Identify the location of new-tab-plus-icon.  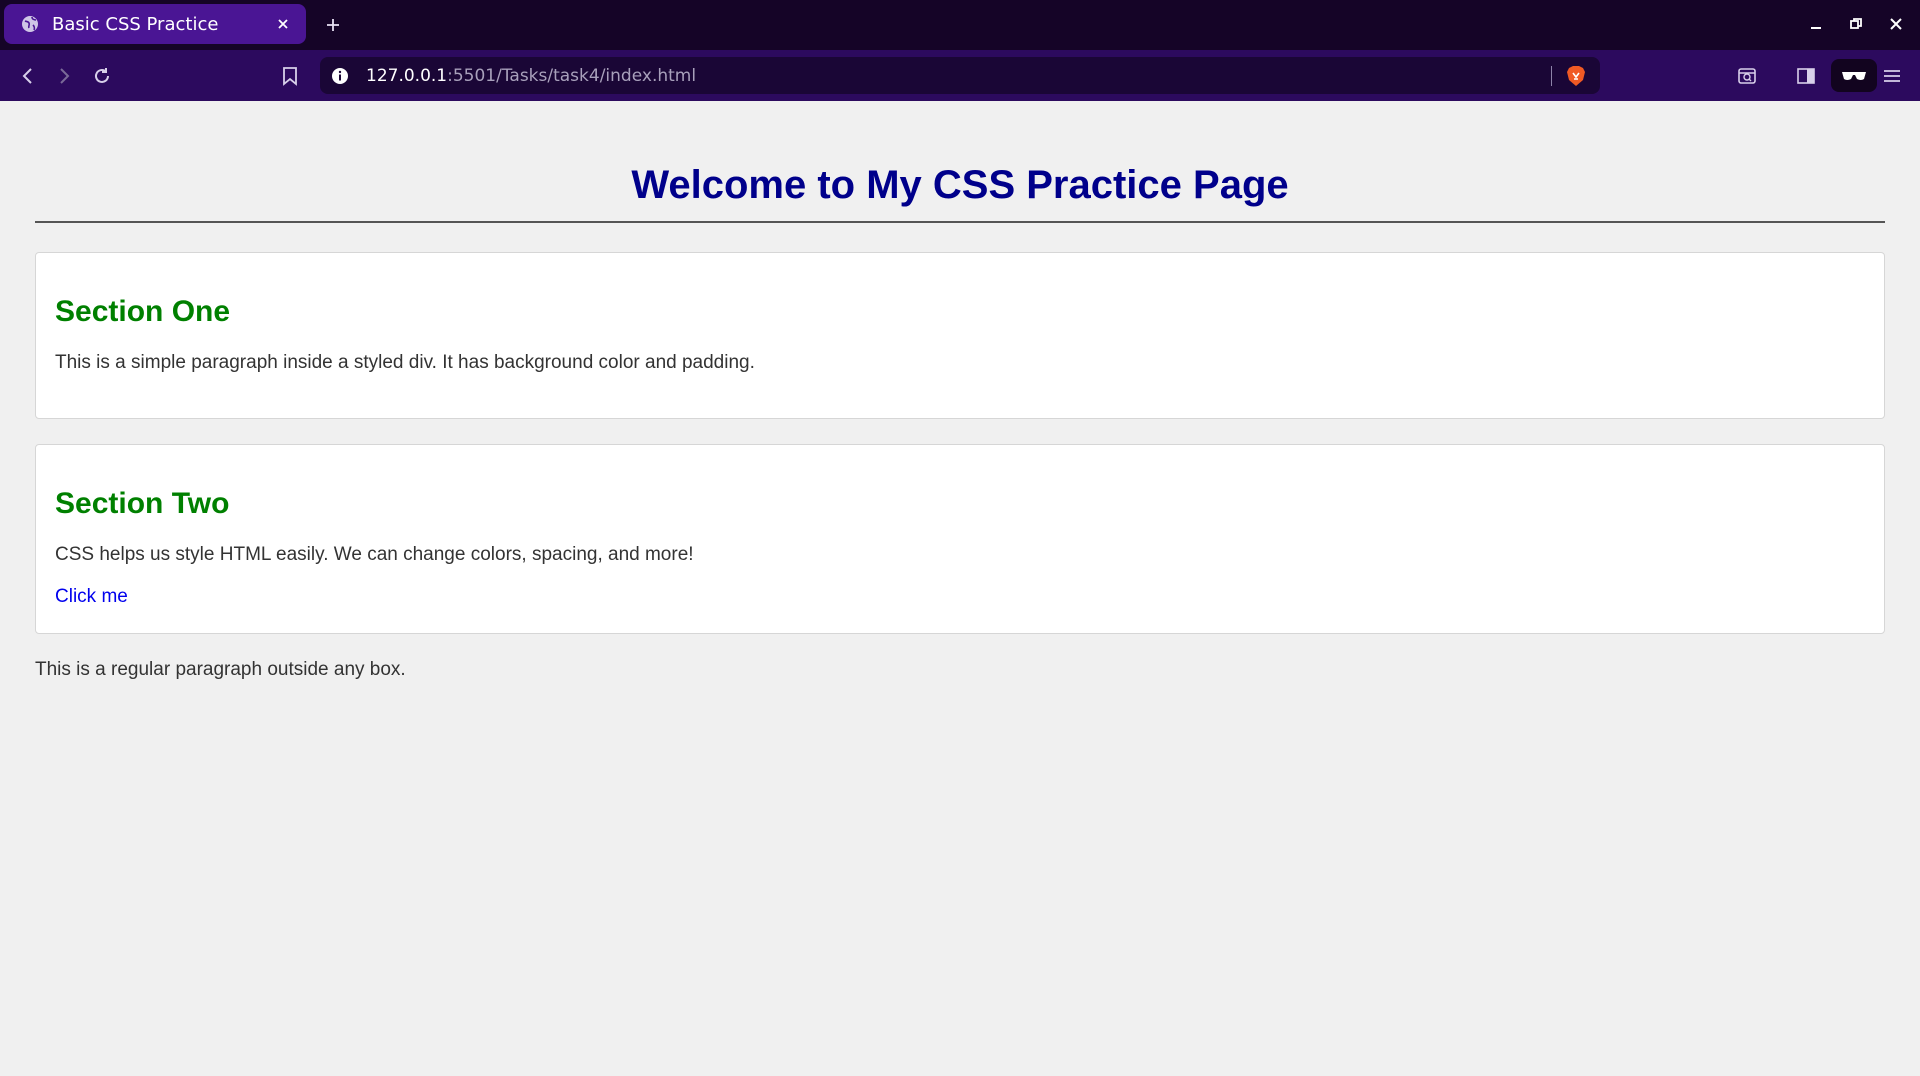
(333, 25).